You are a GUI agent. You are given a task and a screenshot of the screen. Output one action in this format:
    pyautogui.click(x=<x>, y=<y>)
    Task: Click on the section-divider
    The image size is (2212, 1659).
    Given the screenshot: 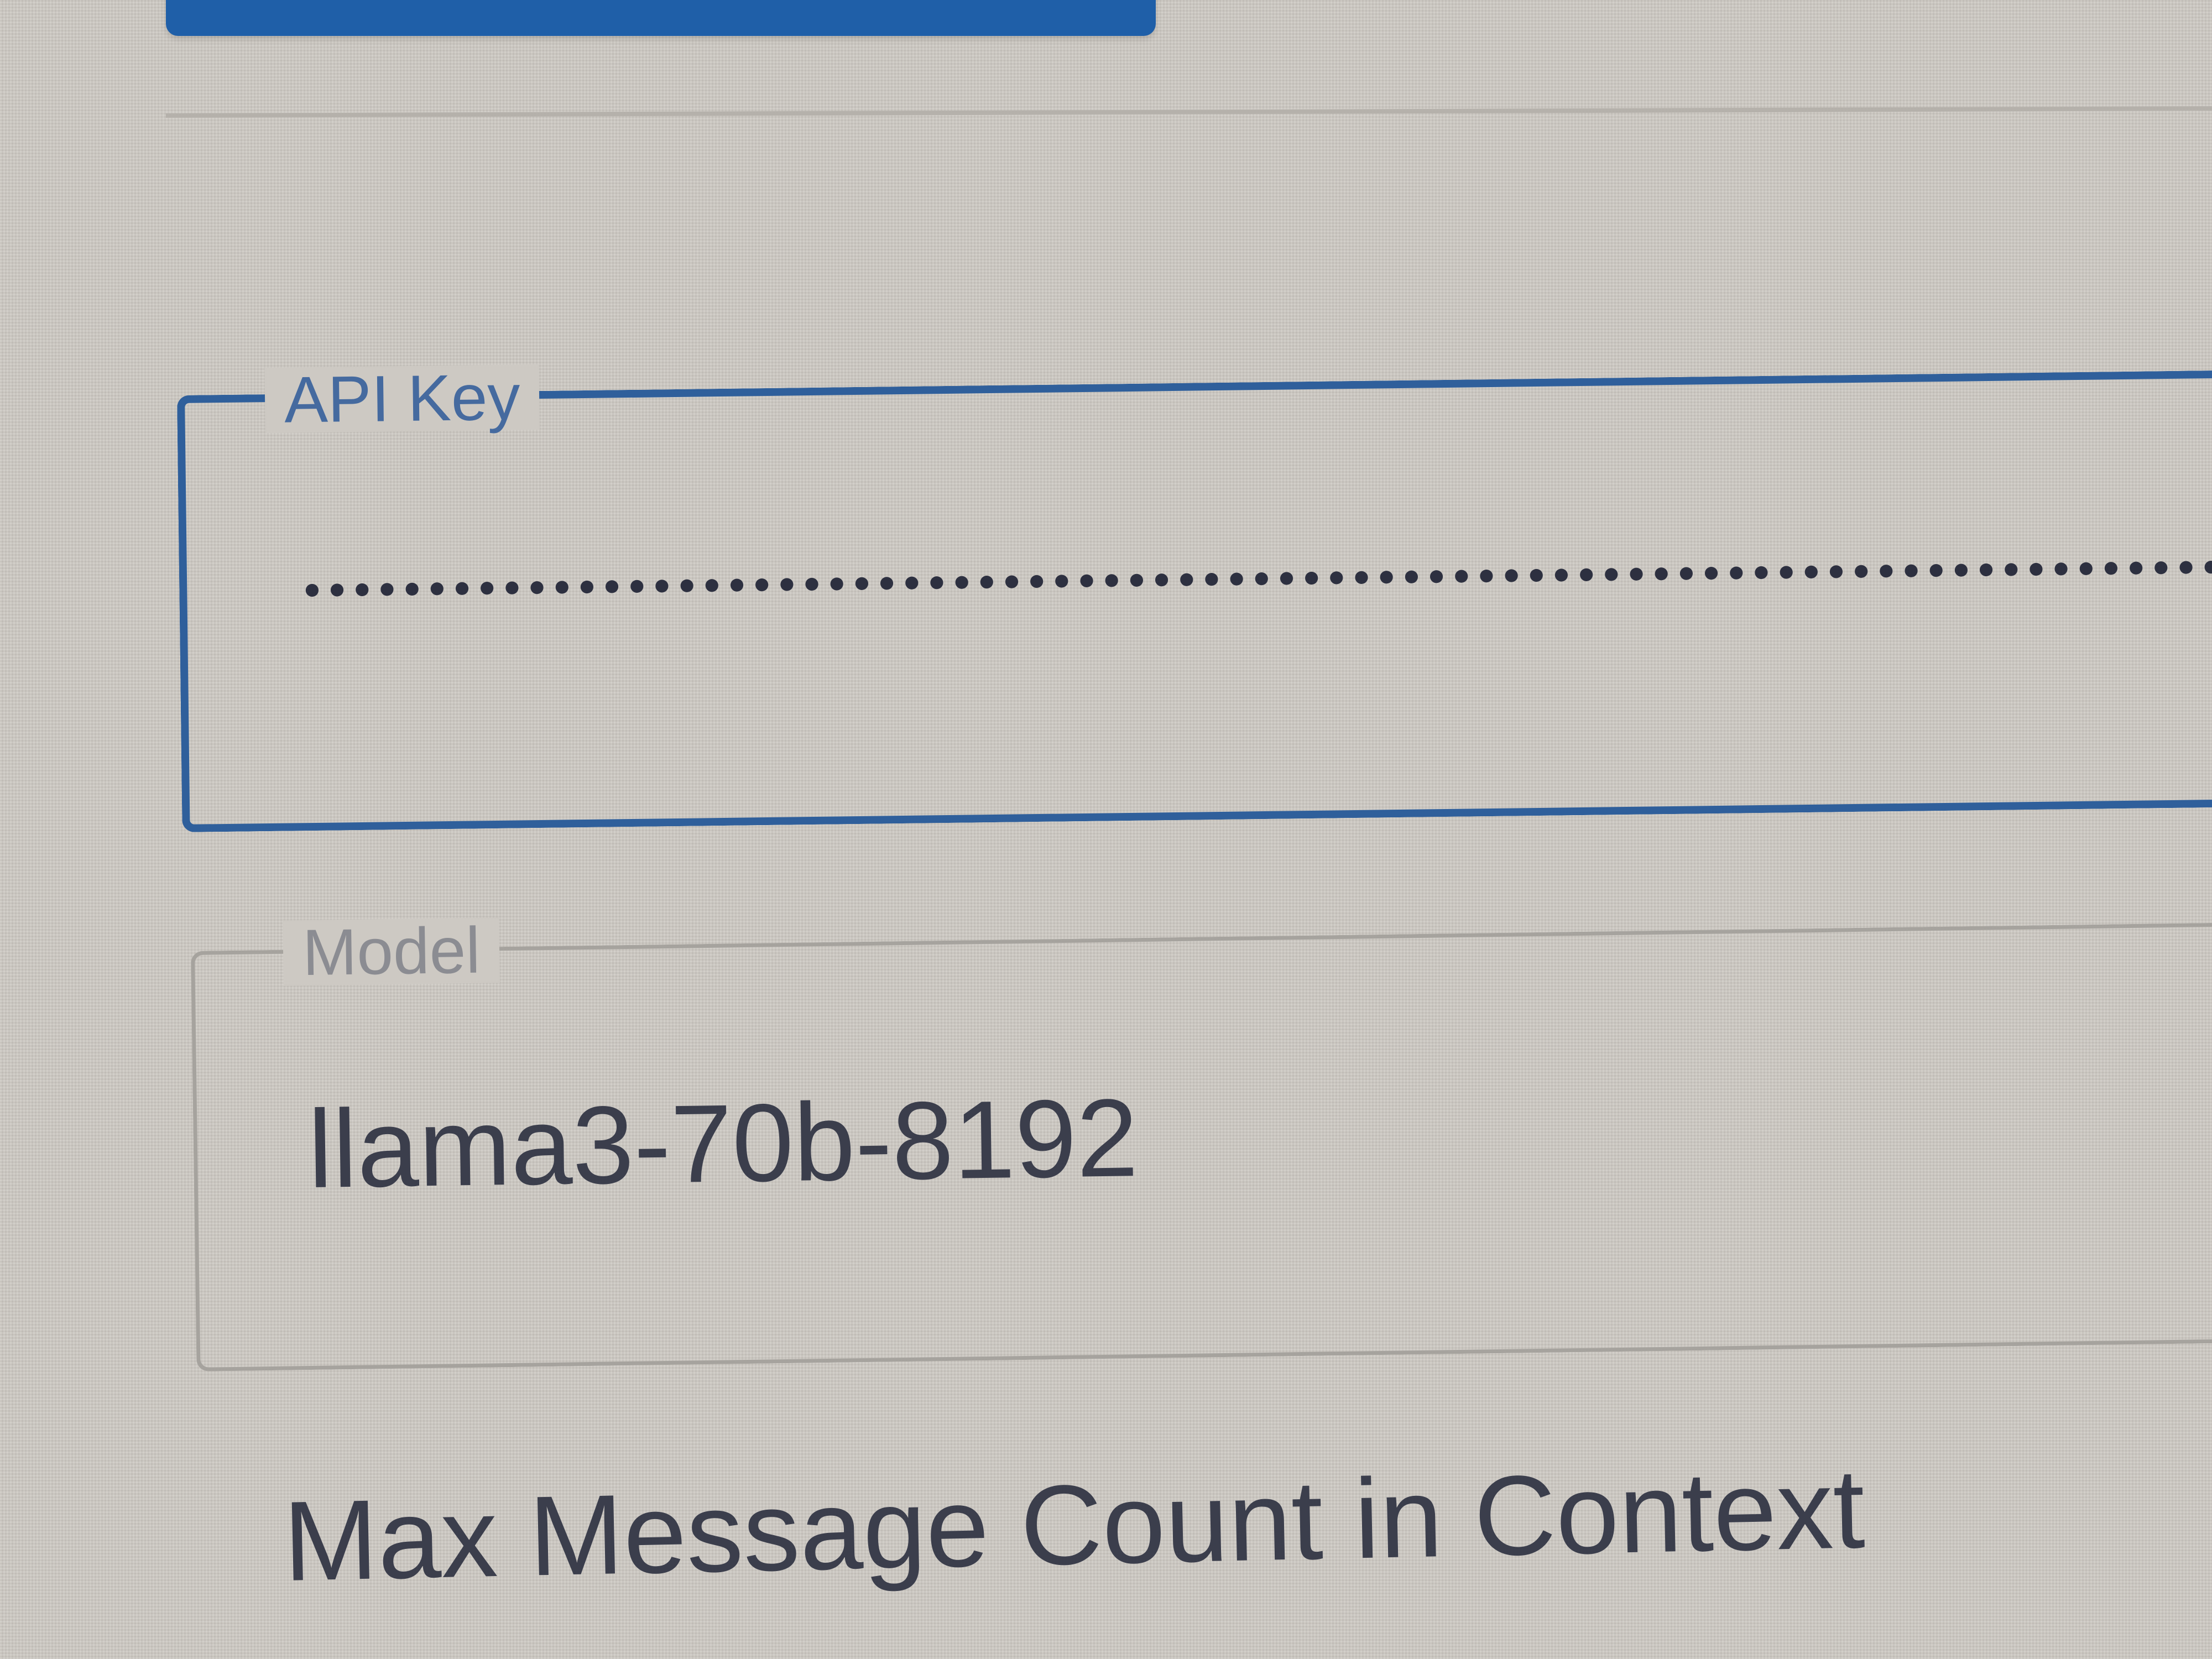 What is the action you would take?
    pyautogui.click(x=1189, y=112)
    